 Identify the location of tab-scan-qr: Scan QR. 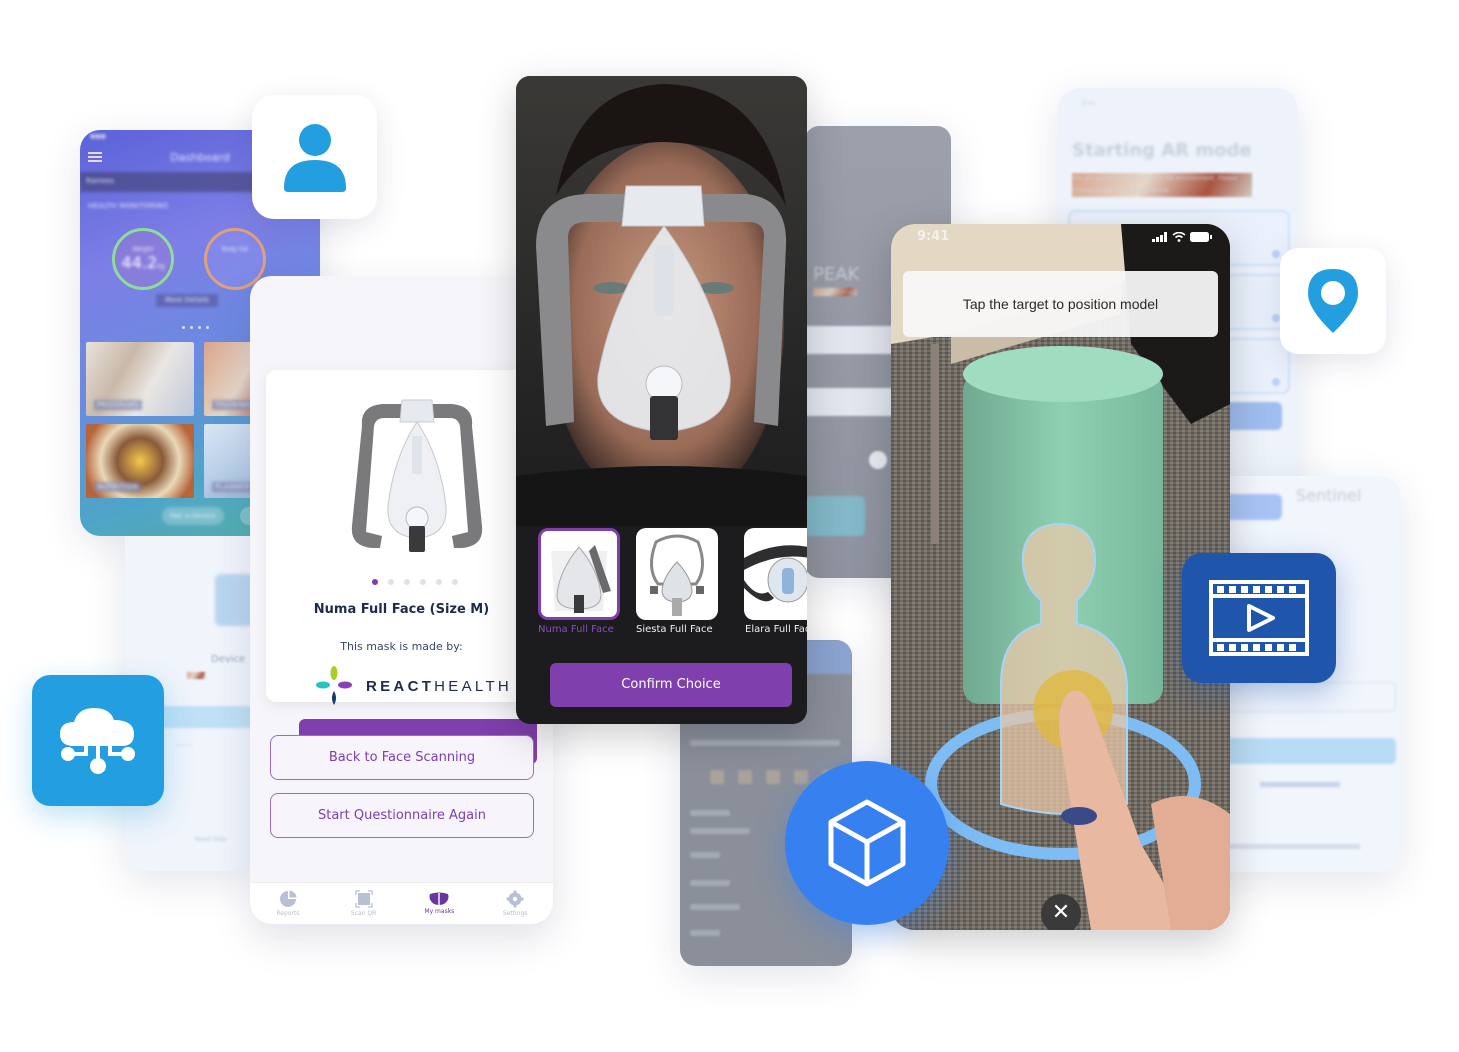
(364, 903).